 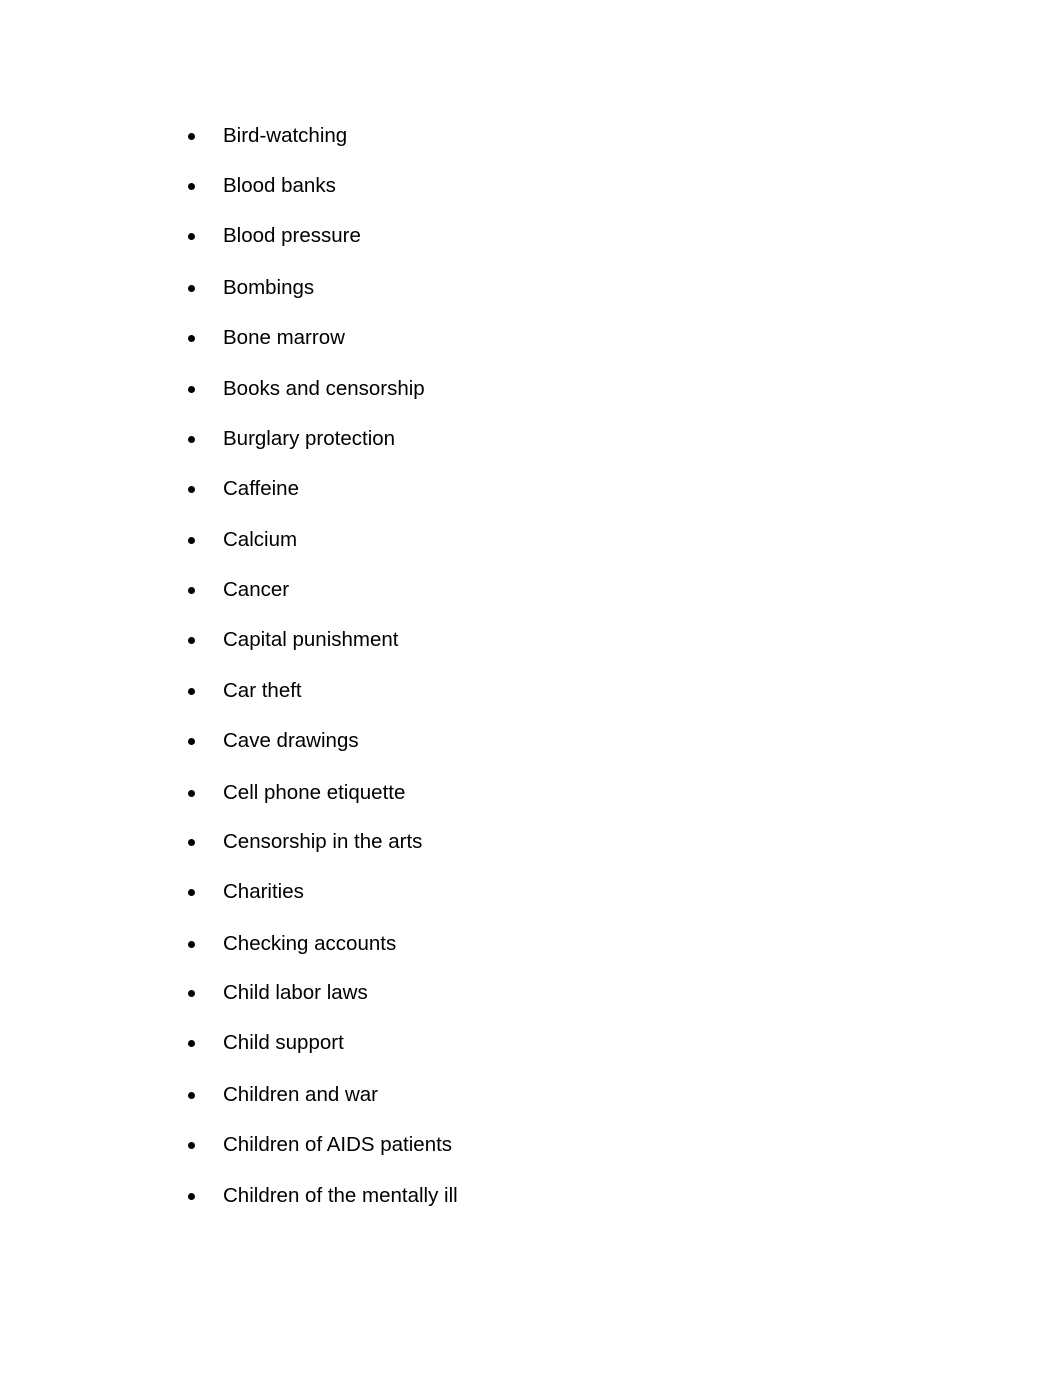 I want to click on list-item: Cancer, so click(x=236, y=590).